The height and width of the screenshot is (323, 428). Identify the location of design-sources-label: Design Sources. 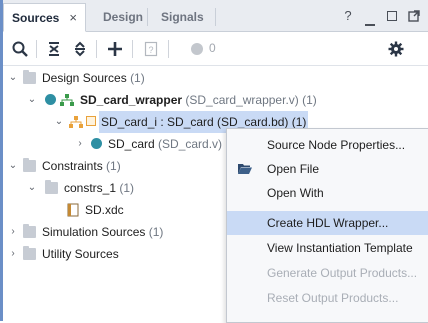
(84, 78).